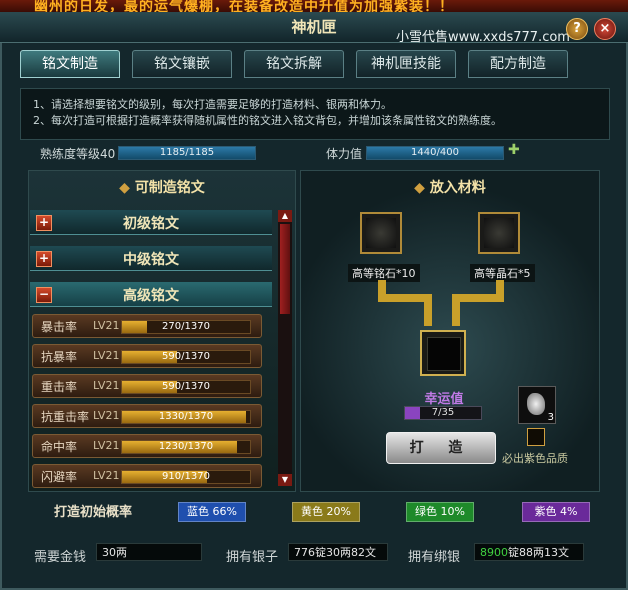 The width and height of the screenshot is (628, 590). Describe the element at coordinates (285, 216) in the screenshot. I see `scroll-up-icon: ▲` at that location.